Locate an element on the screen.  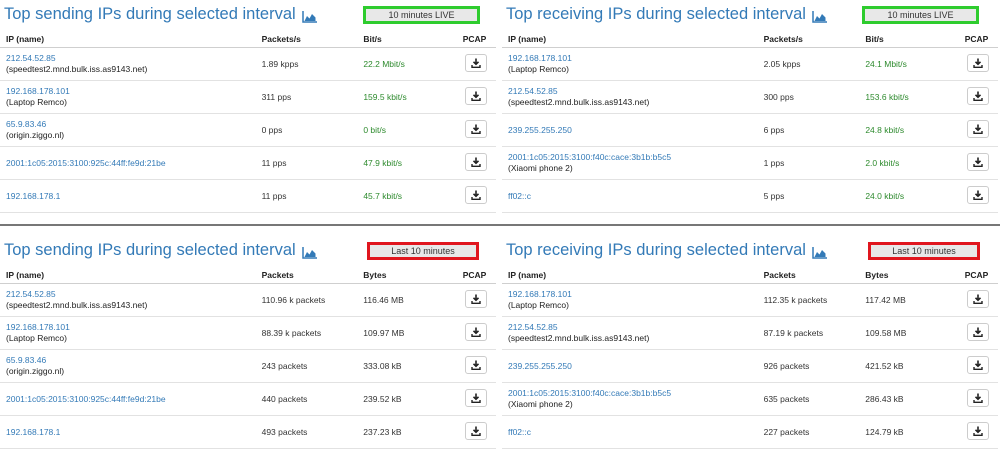
header-row: IP (name) Packets/s Bit/s PCAP is located at coordinates (750, 39).